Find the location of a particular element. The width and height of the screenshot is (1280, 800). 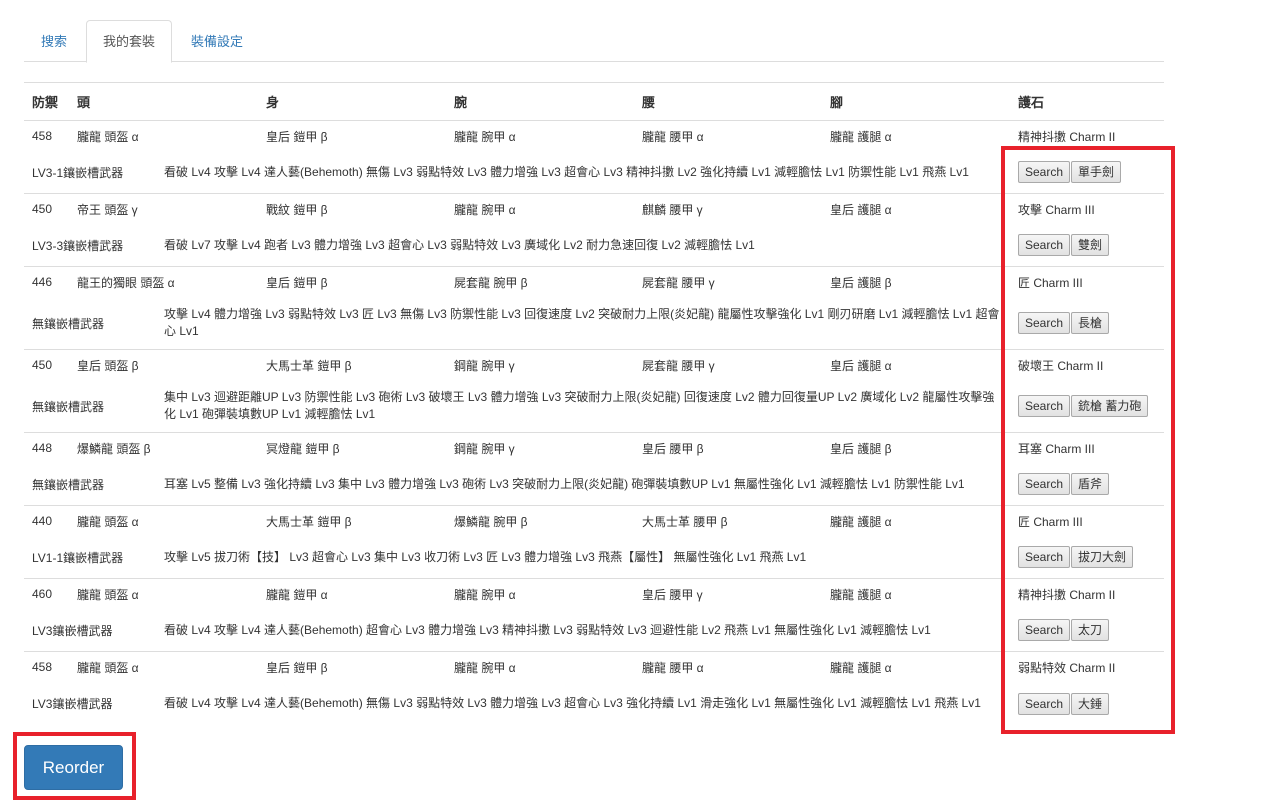

defense-value: 450 is located at coordinates (46, 364).